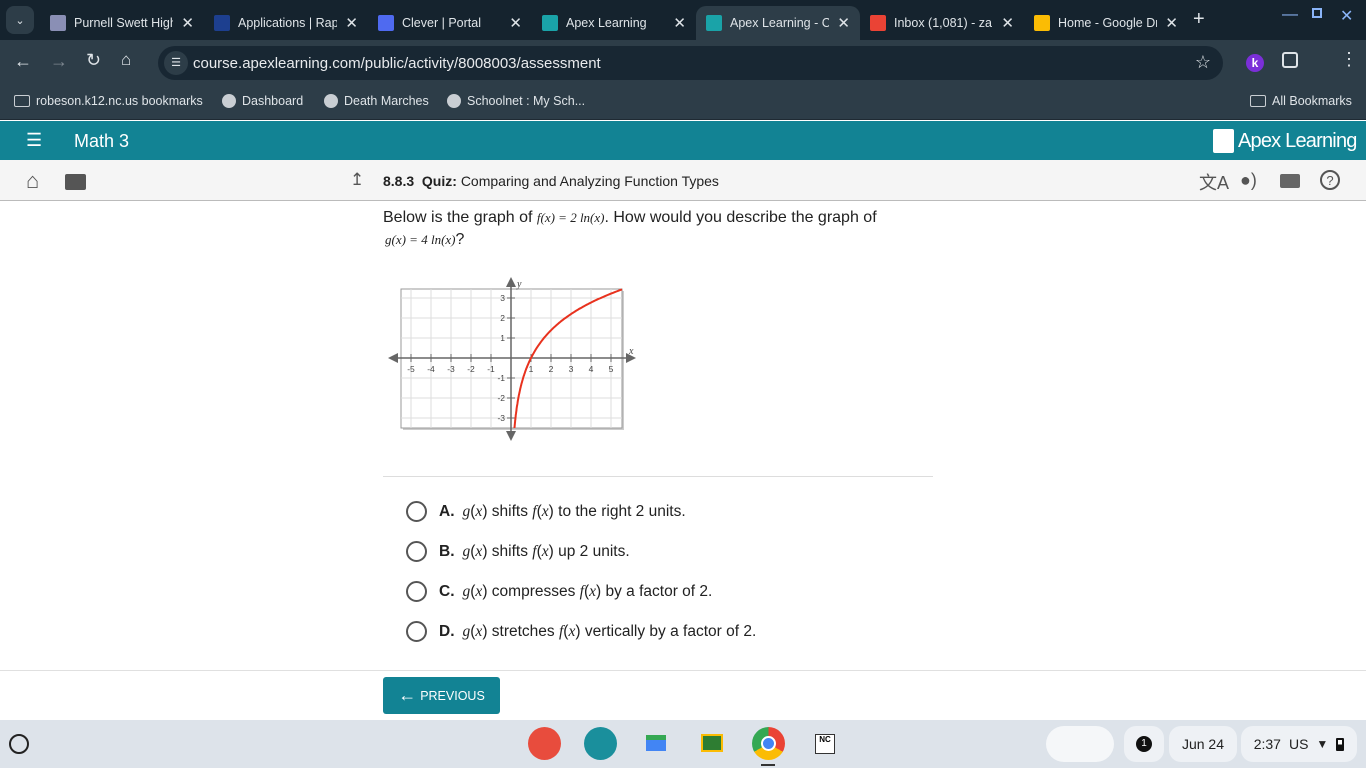  Describe the element at coordinates (58, 23) in the screenshot. I see `shield-icon` at that location.